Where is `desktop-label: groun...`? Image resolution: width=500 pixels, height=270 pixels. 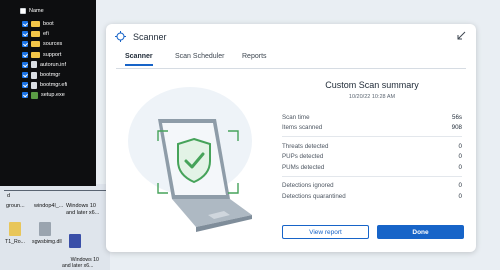
desktop-label: groun... is located at coordinates (15, 206).